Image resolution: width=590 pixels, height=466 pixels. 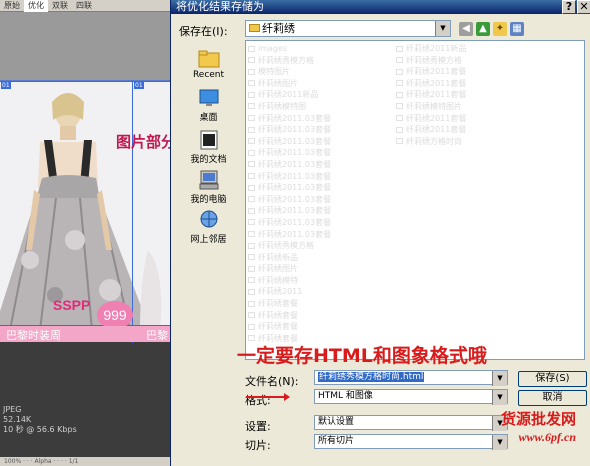 What do you see at coordinates (87, 420) in the screenshot?
I see `optimize-status: JPEG 52.14K 10 秒 @ 56.6 Kbps` at bounding box center [87, 420].